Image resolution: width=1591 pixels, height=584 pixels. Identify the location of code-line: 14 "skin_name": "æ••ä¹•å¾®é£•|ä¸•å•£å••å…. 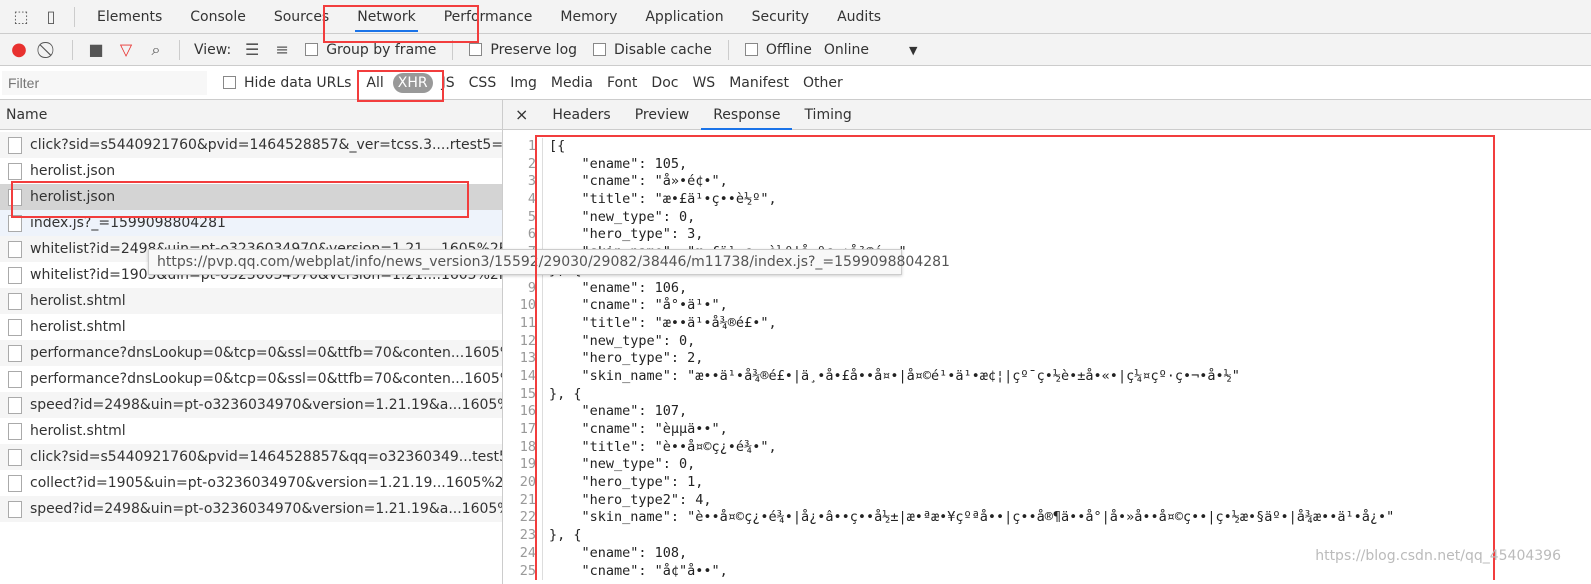
(1047, 376).